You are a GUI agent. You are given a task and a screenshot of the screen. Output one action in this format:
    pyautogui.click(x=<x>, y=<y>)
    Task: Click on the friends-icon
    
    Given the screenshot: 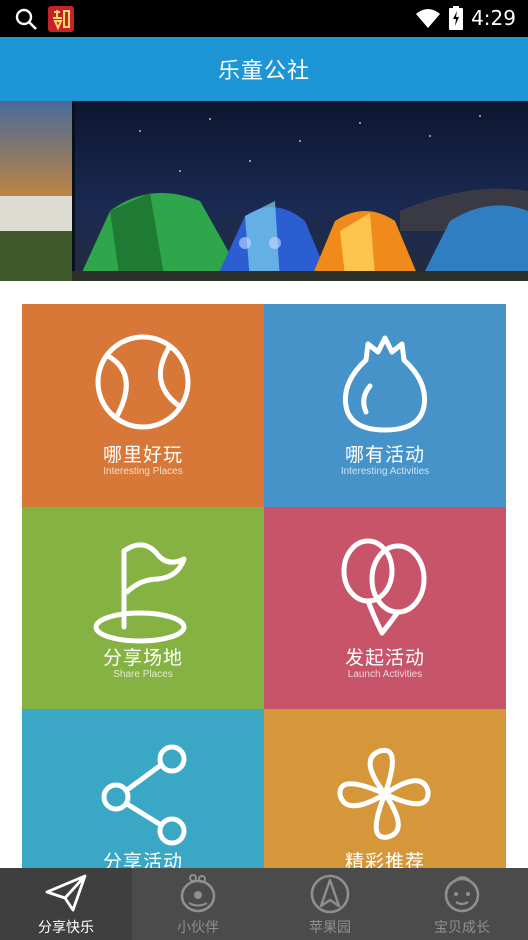 What is the action you would take?
    pyautogui.click(x=198, y=893)
    